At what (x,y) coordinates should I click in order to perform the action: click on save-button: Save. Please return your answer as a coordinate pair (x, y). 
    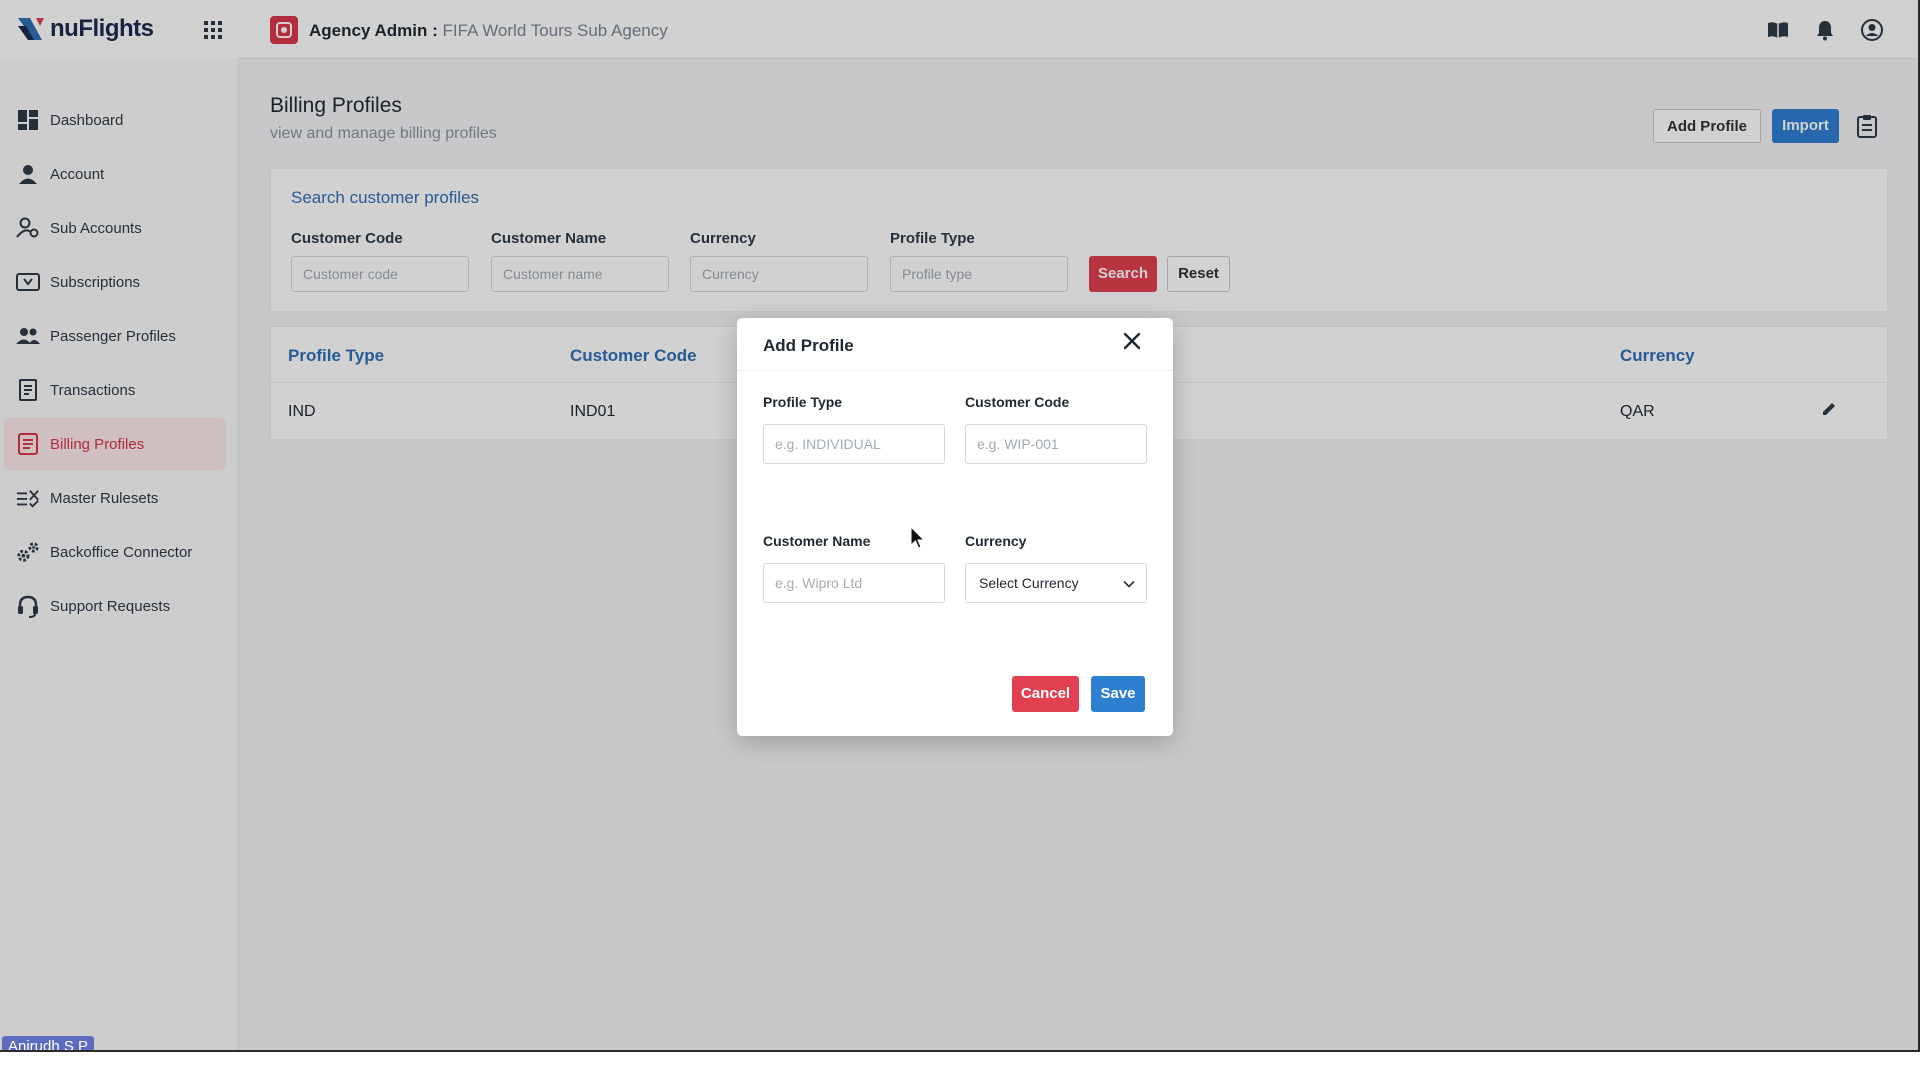
    Looking at the image, I should click on (1118, 694).